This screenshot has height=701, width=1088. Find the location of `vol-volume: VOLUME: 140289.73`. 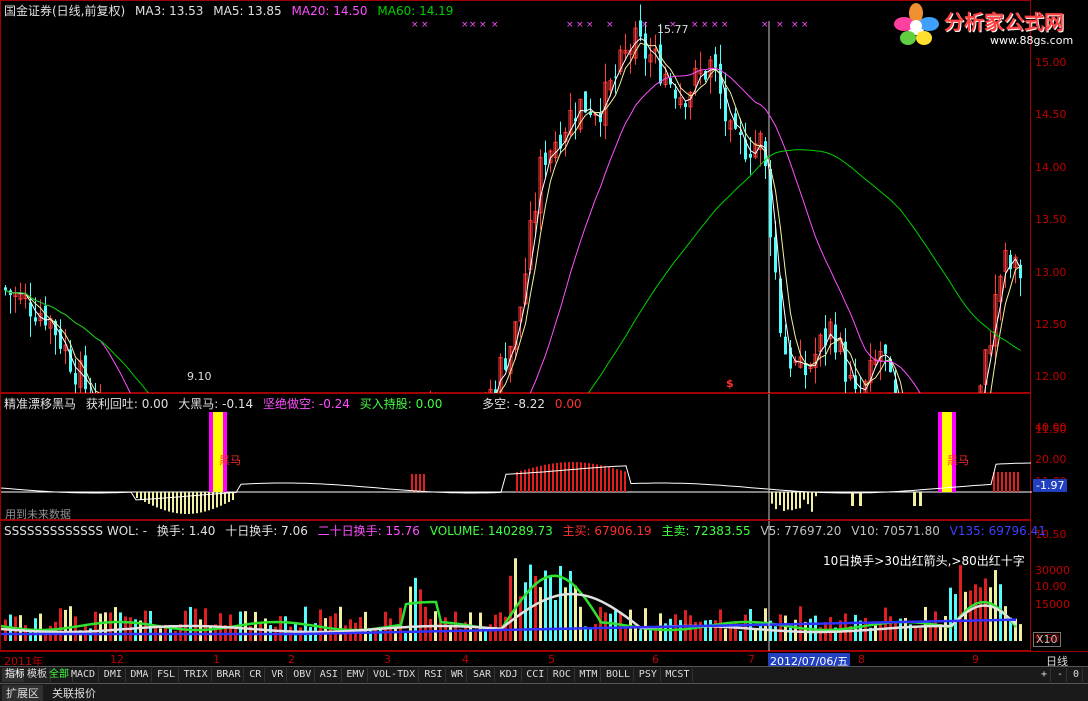

vol-volume: VOLUME: 140289.73 is located at coordinates (491, 531).